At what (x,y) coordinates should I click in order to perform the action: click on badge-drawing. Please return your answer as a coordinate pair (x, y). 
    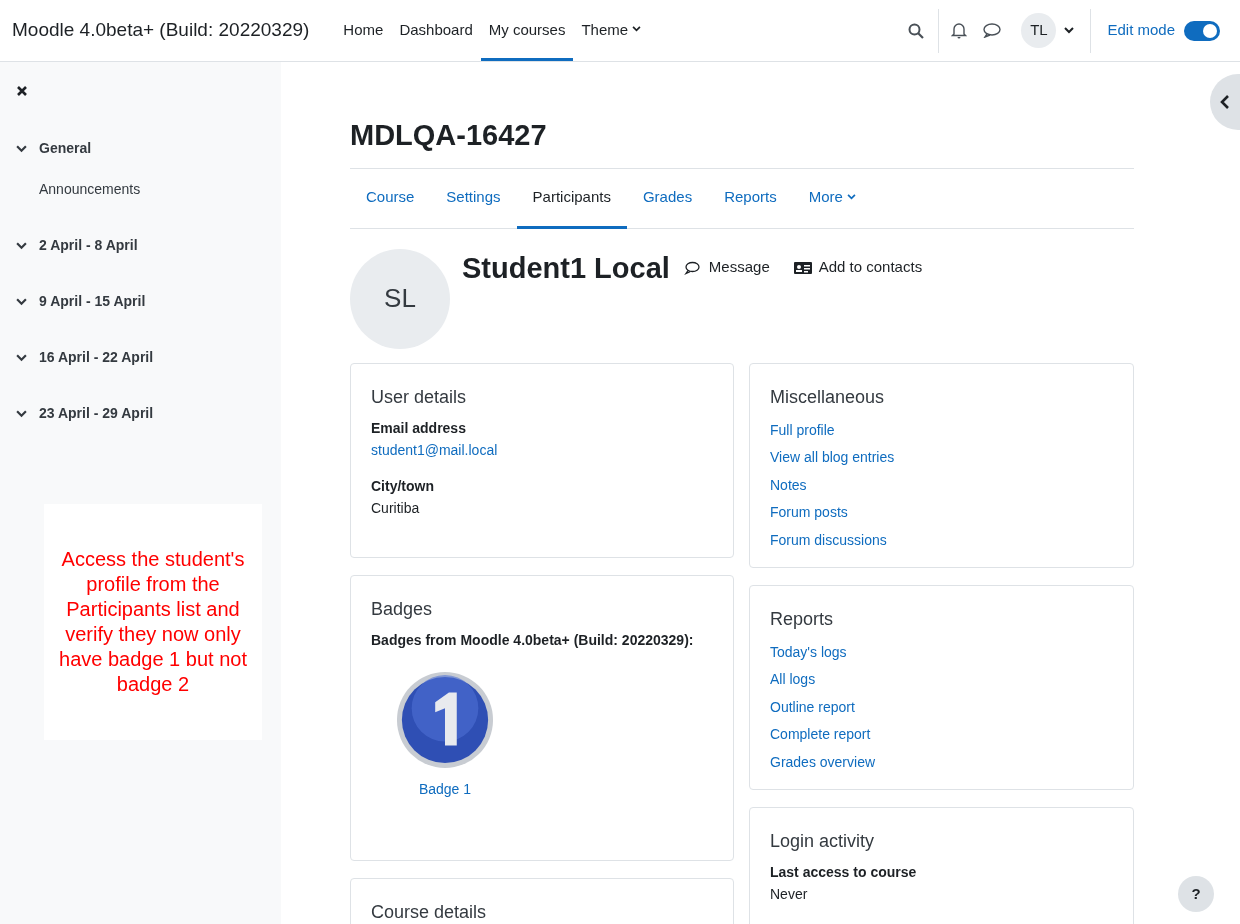
    Looking at the image, I should click on (445, 719).